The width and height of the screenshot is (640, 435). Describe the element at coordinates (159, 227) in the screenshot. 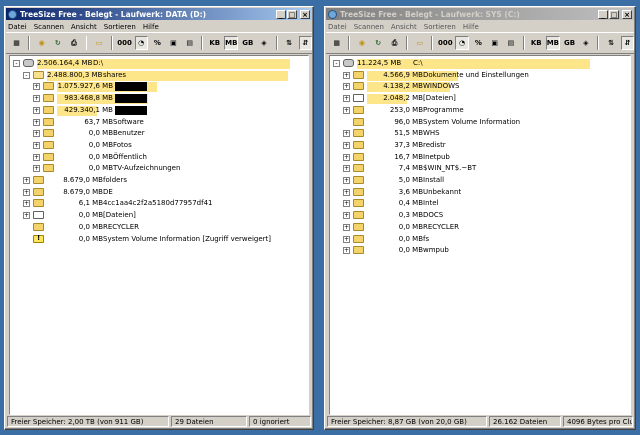

I see `tree-row: 0,0 MB RECYCLER` at that location.